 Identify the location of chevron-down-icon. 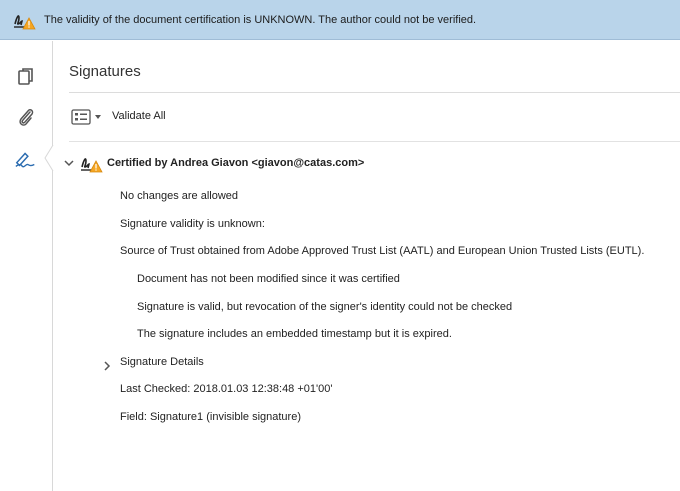
(69, 163).